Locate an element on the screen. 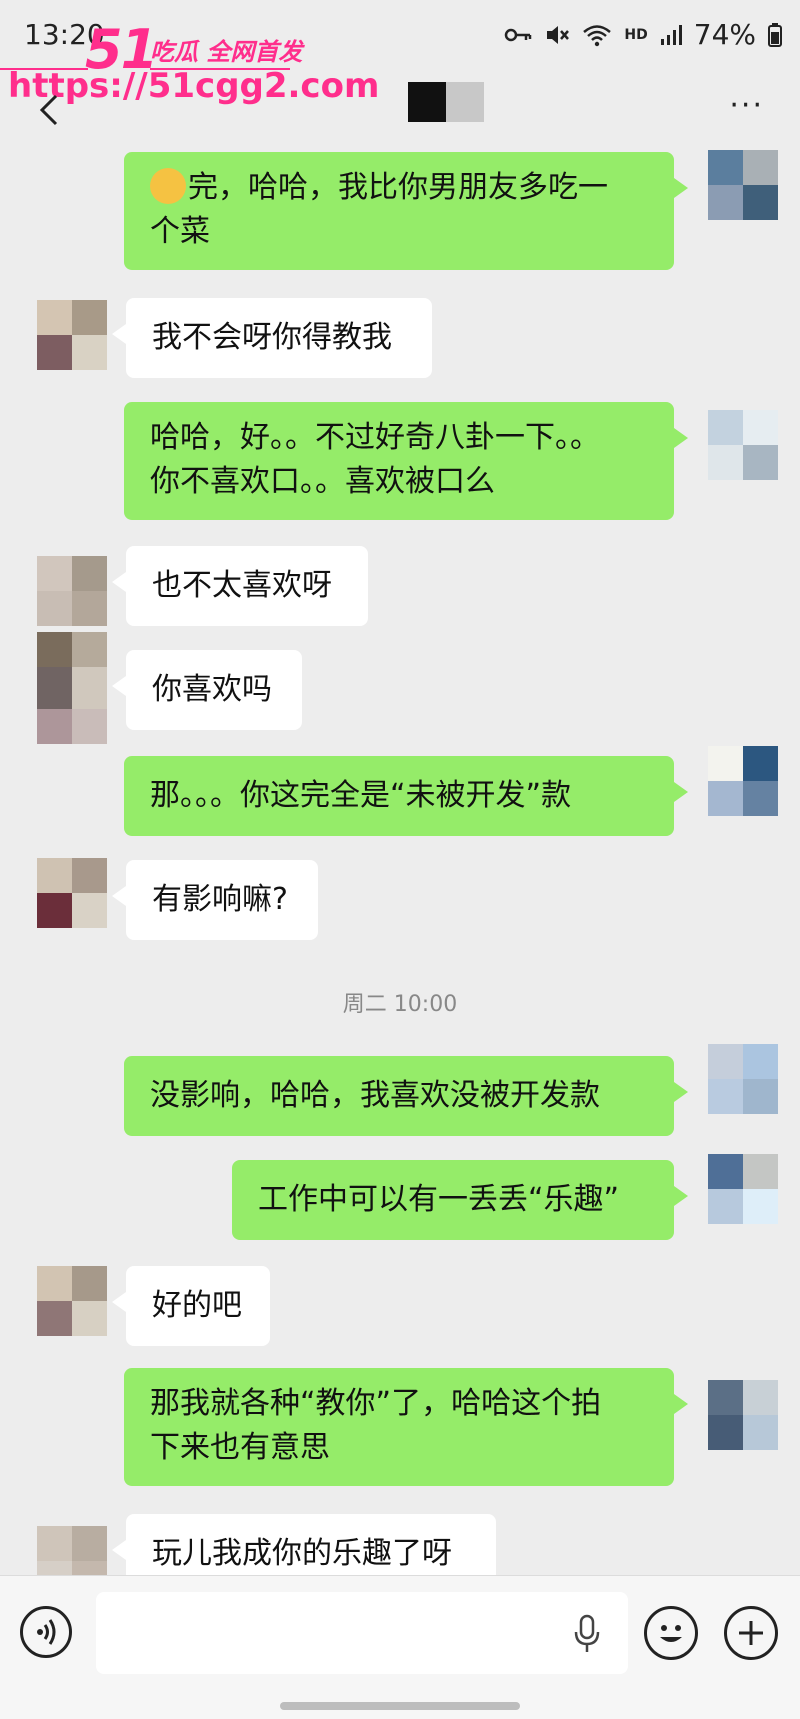 Image resolution: width=800 pixels, height=1719 pixels. key-icon is located at coordinates (518, 34).